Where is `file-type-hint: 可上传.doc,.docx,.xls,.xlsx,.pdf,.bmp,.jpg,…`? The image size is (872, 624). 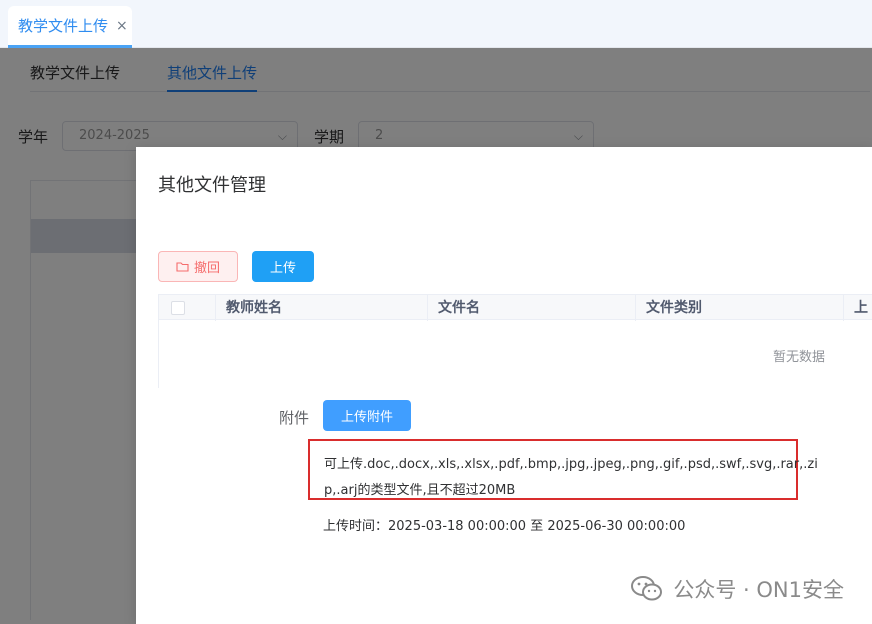 file-type-hint: 可上传.doc,.docx,.xls,.xlsx,.pdf,.bmp,.jpg,… is located at coordinates (563, 469).